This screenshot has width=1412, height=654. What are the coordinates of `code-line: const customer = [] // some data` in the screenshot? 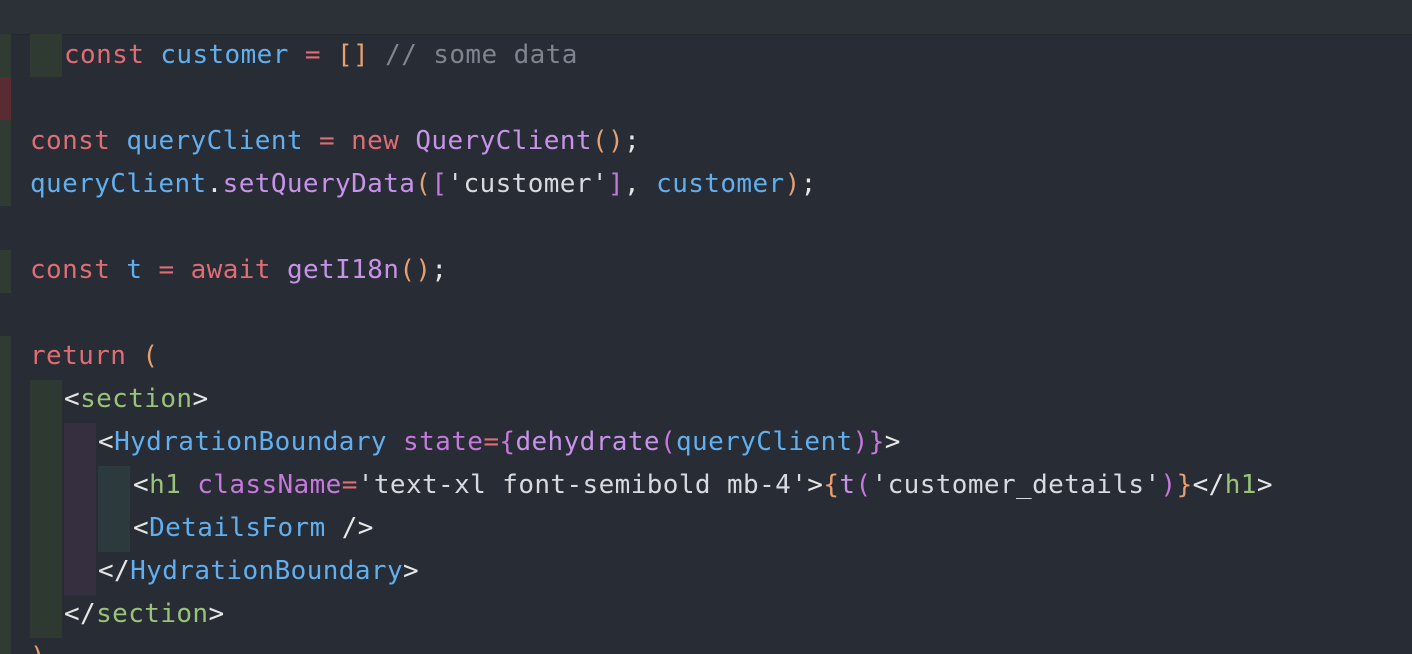 It's located at (706, 55).